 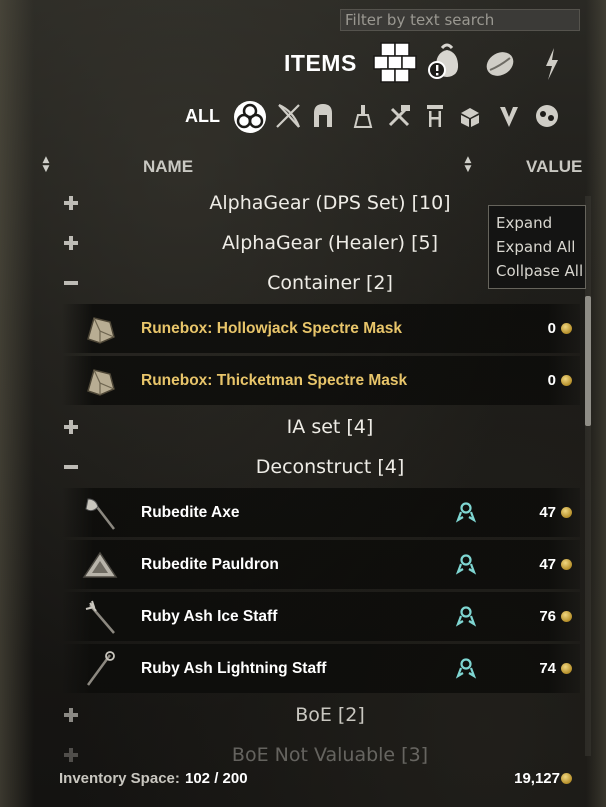 What do you see at coordinates (552, 64) in the screenshot?
I see `quickslot-icon` at bounding box center [552, 64].